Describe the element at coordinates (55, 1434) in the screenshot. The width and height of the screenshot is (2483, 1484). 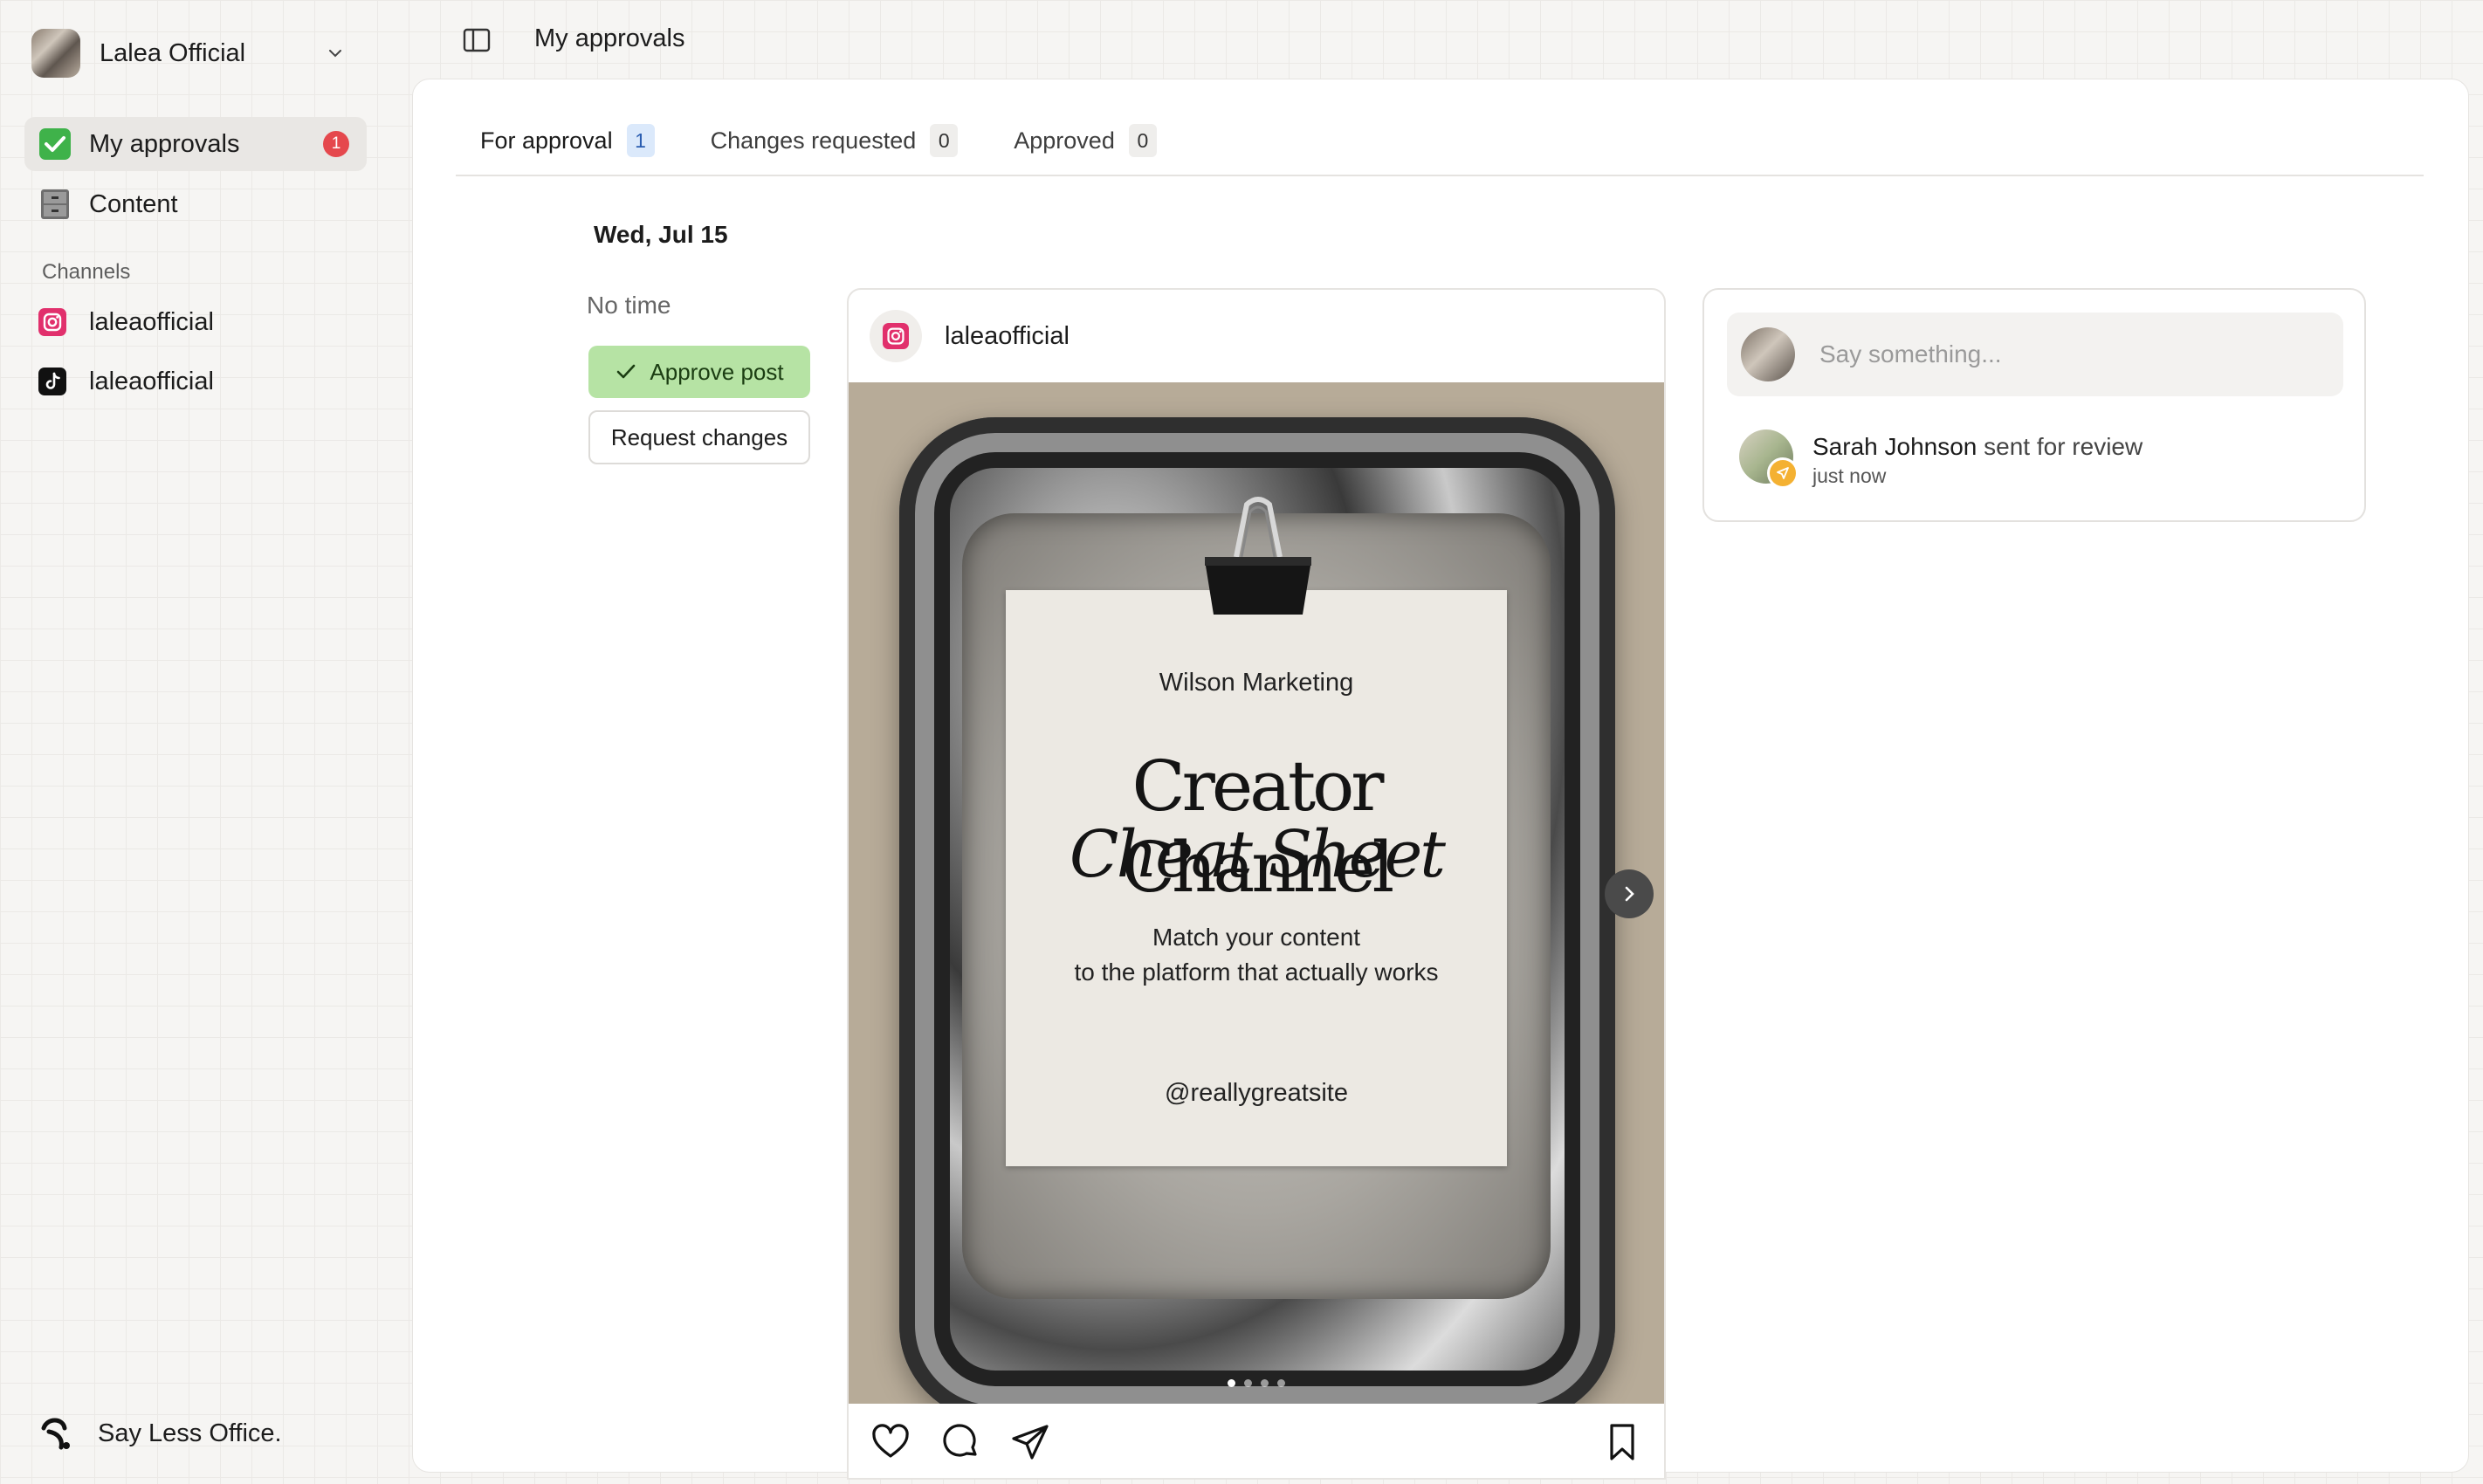
I see `brand-logo-icon` at that location.